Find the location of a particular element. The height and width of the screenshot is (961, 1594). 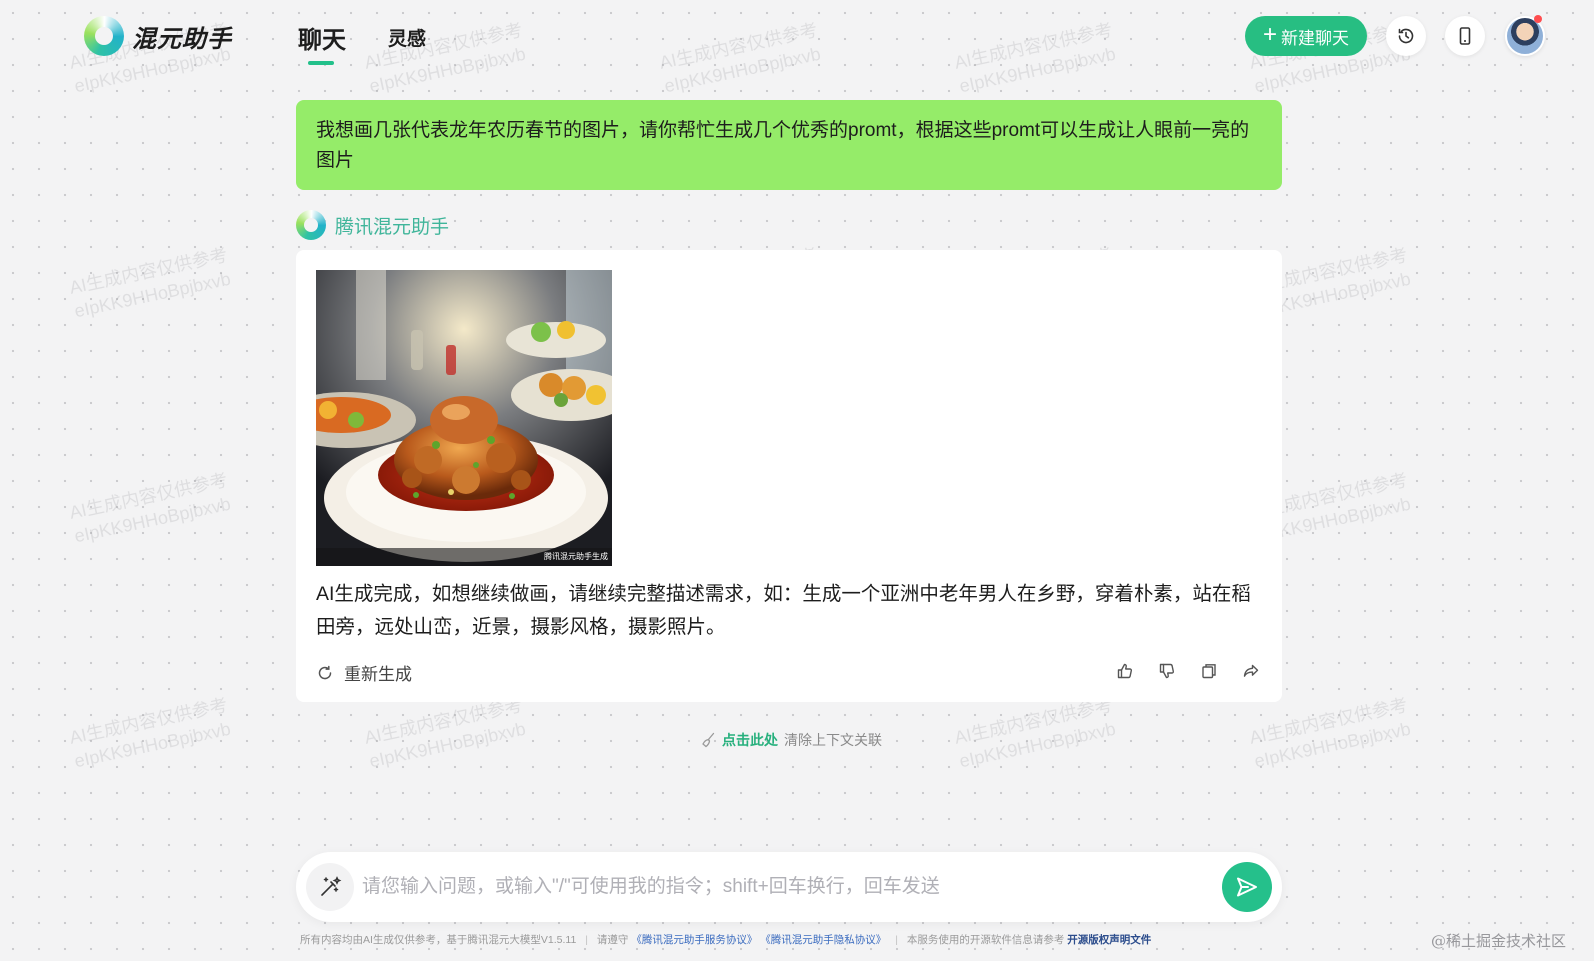

thumbs-down-icon is located at coordinates (1167, 671).